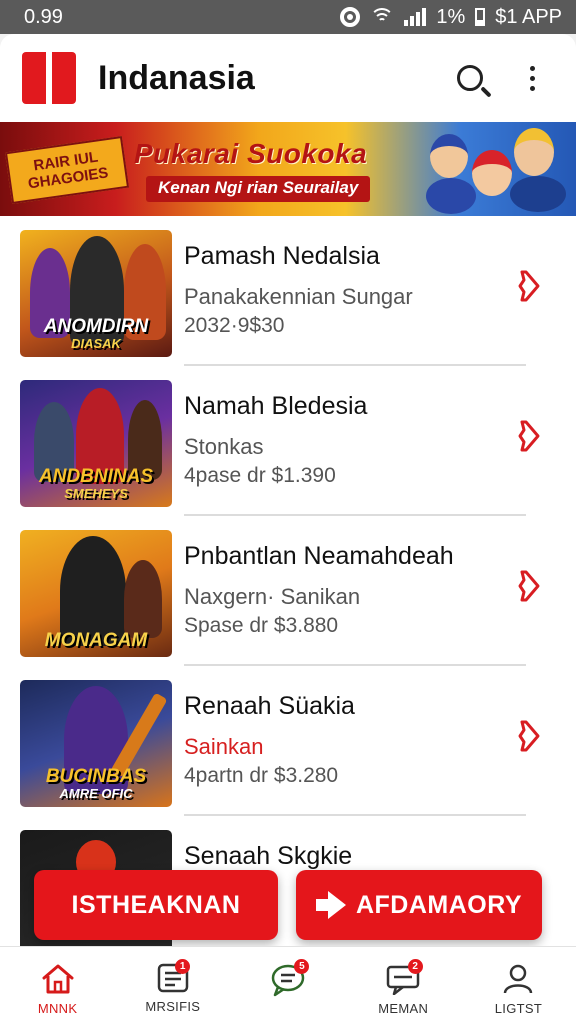 The image size is (576, 1024). I want to click on search-button, so click(470, 78).